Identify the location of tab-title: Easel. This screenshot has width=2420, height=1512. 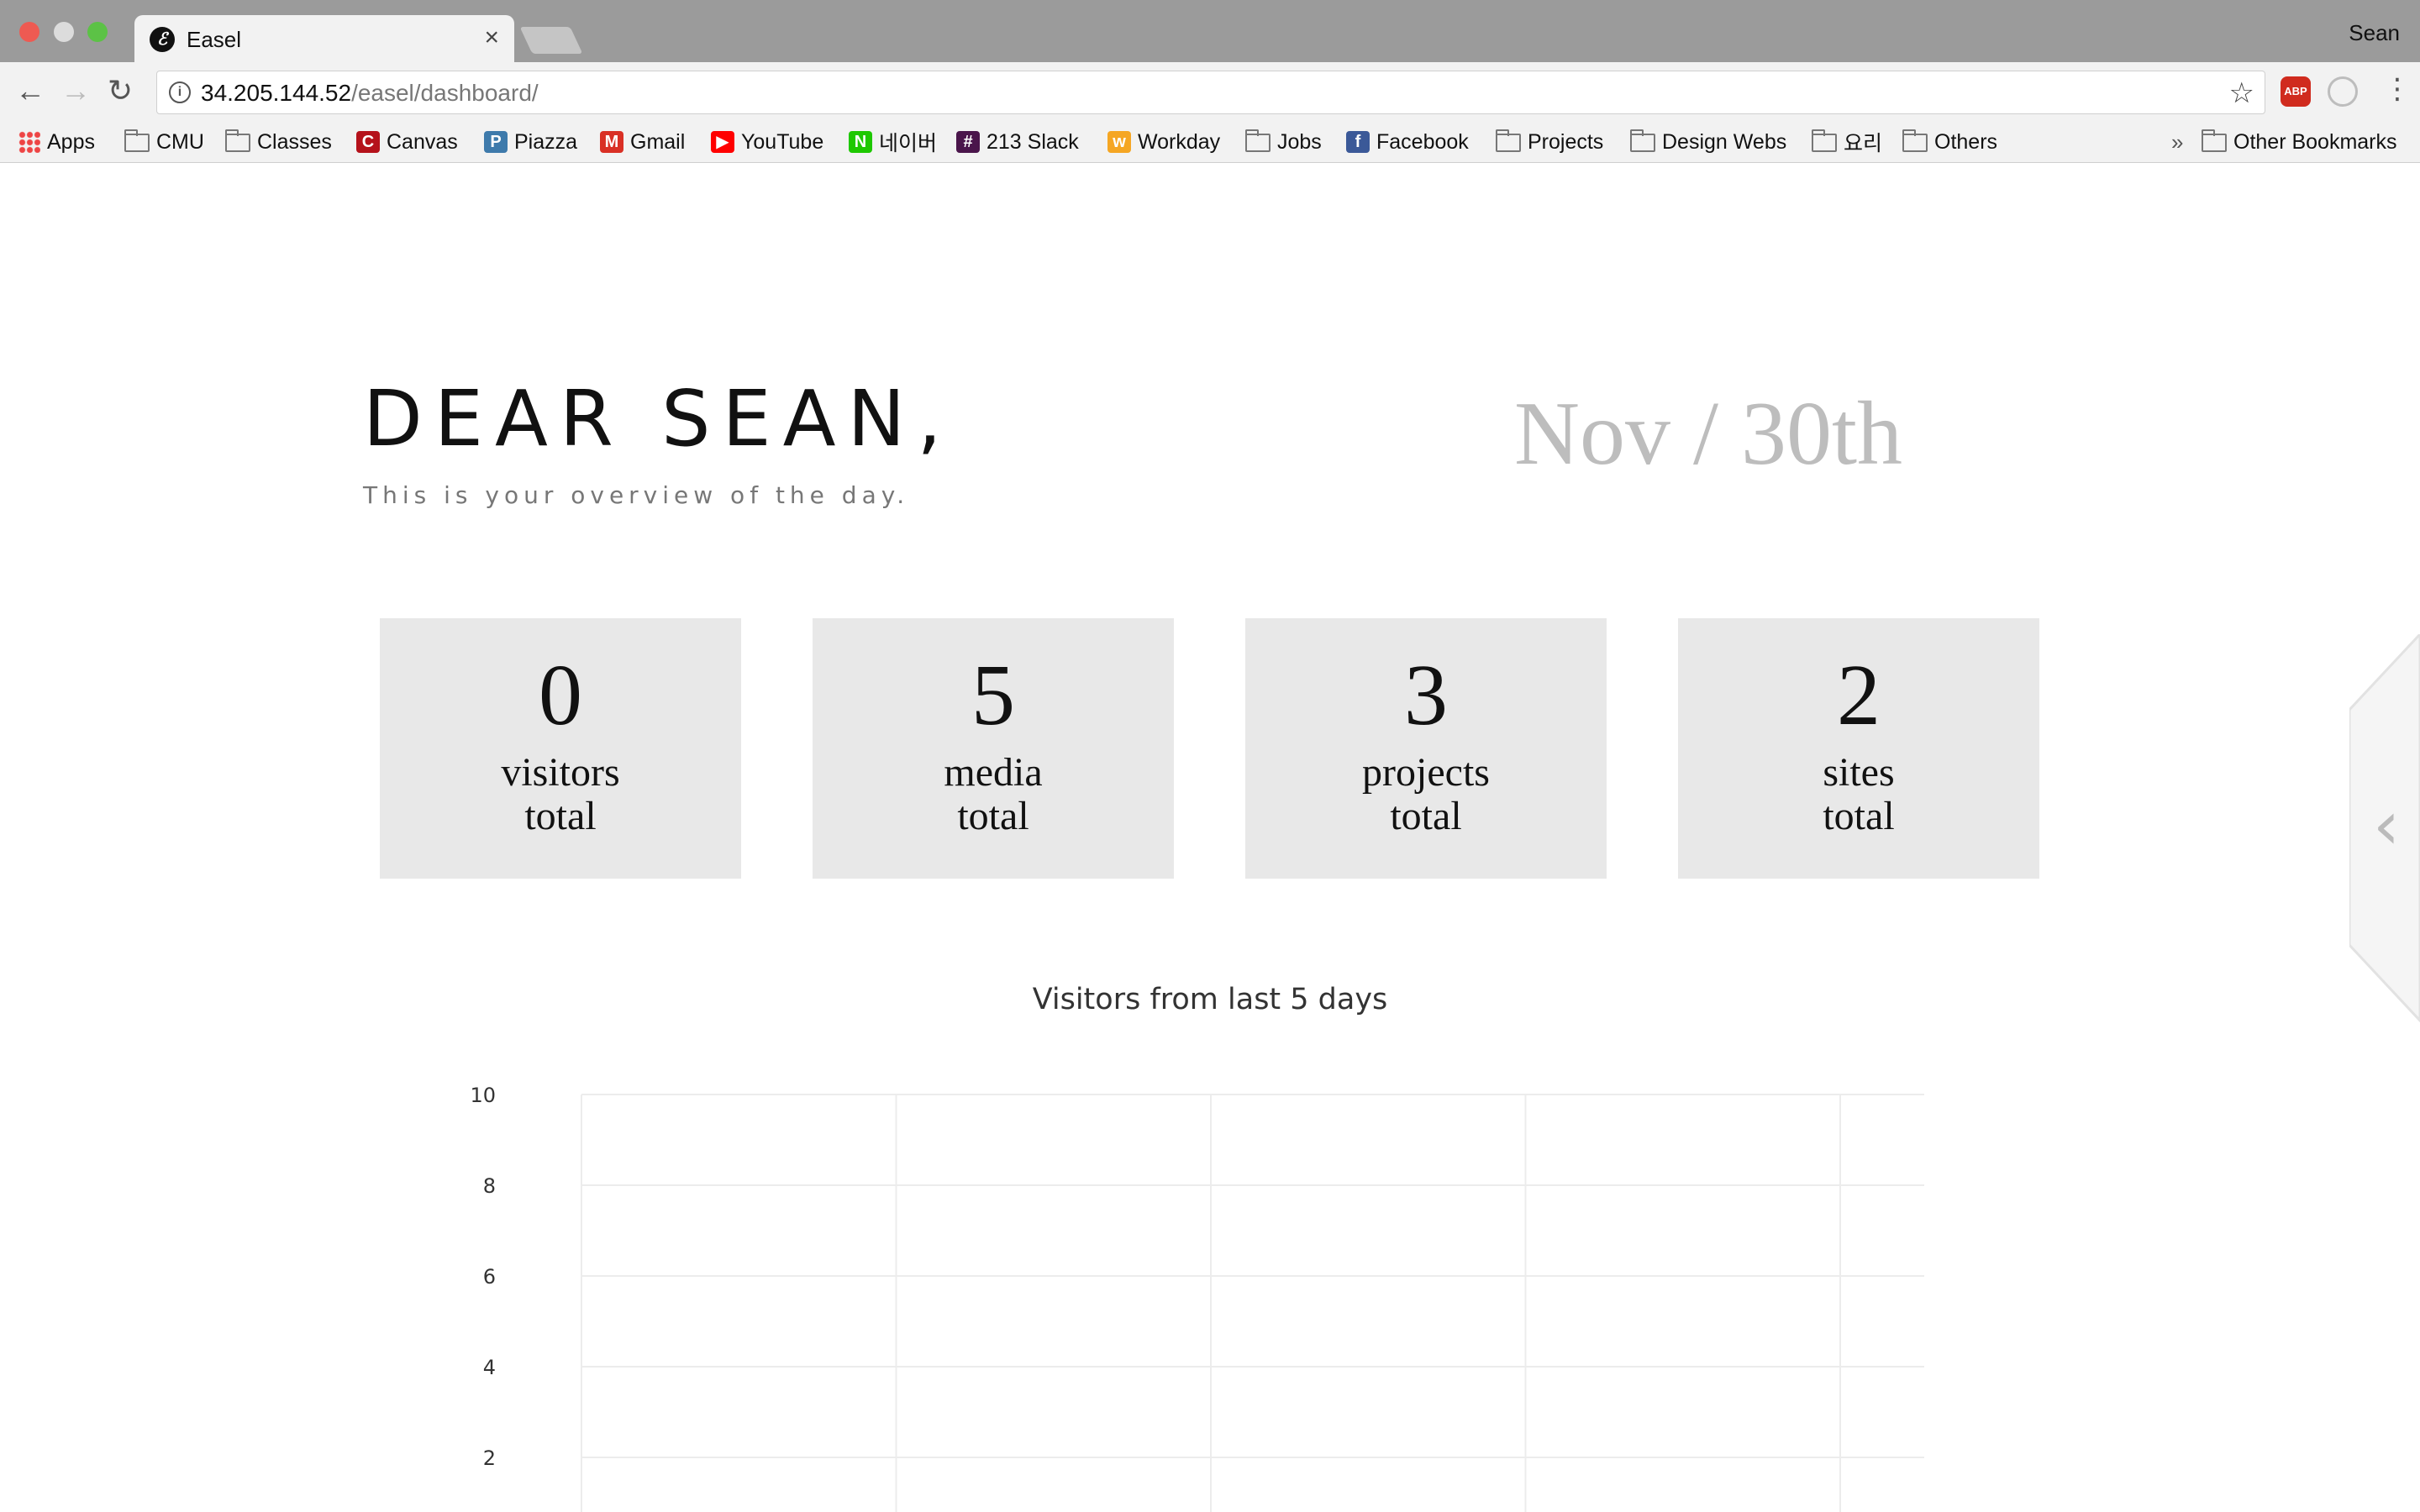
(214, 39).